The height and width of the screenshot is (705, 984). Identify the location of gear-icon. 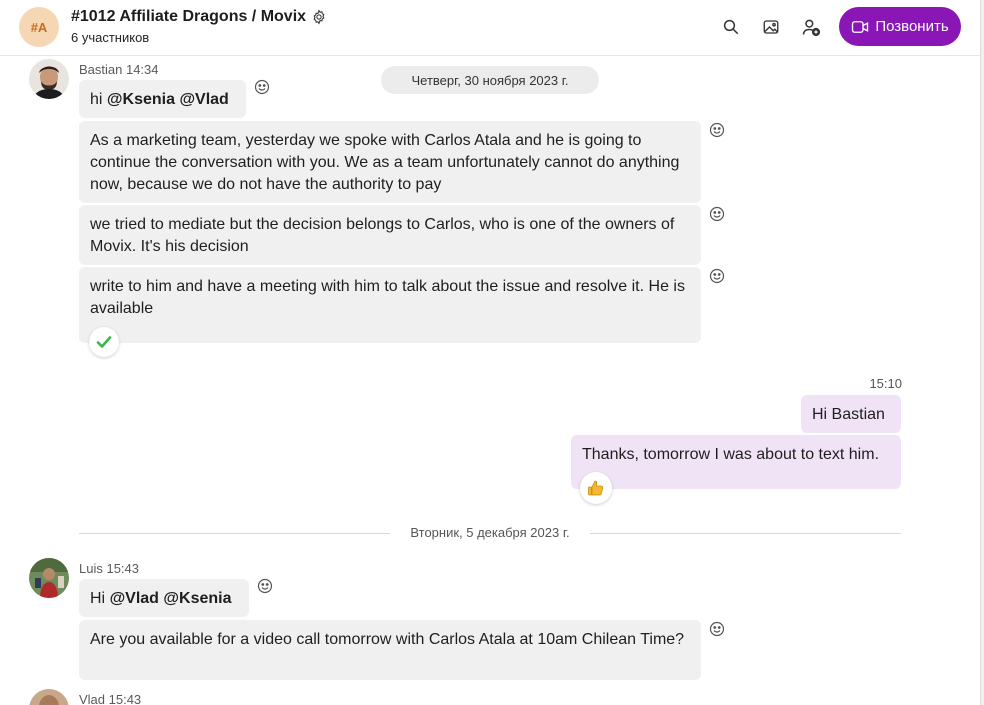
(319, 17).